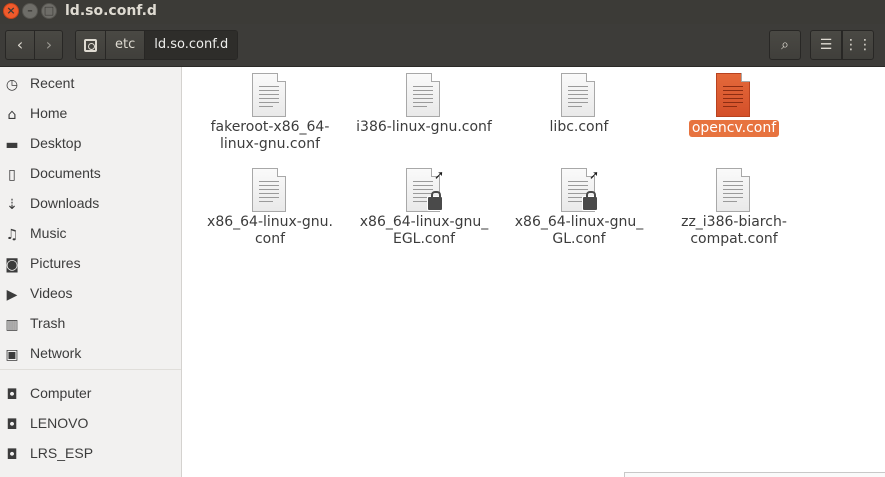  I want to click on breadcrumb-etc: etc, so click(126, 45).